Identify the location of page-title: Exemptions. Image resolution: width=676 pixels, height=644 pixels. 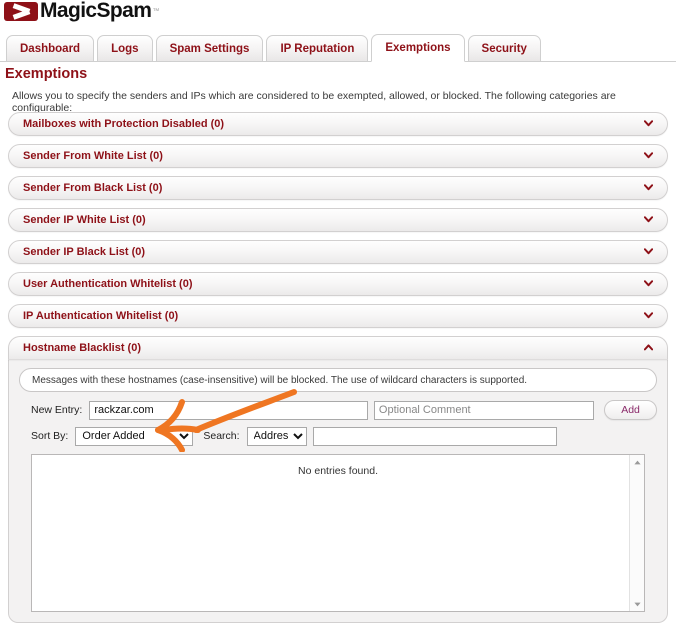
(46, 74).